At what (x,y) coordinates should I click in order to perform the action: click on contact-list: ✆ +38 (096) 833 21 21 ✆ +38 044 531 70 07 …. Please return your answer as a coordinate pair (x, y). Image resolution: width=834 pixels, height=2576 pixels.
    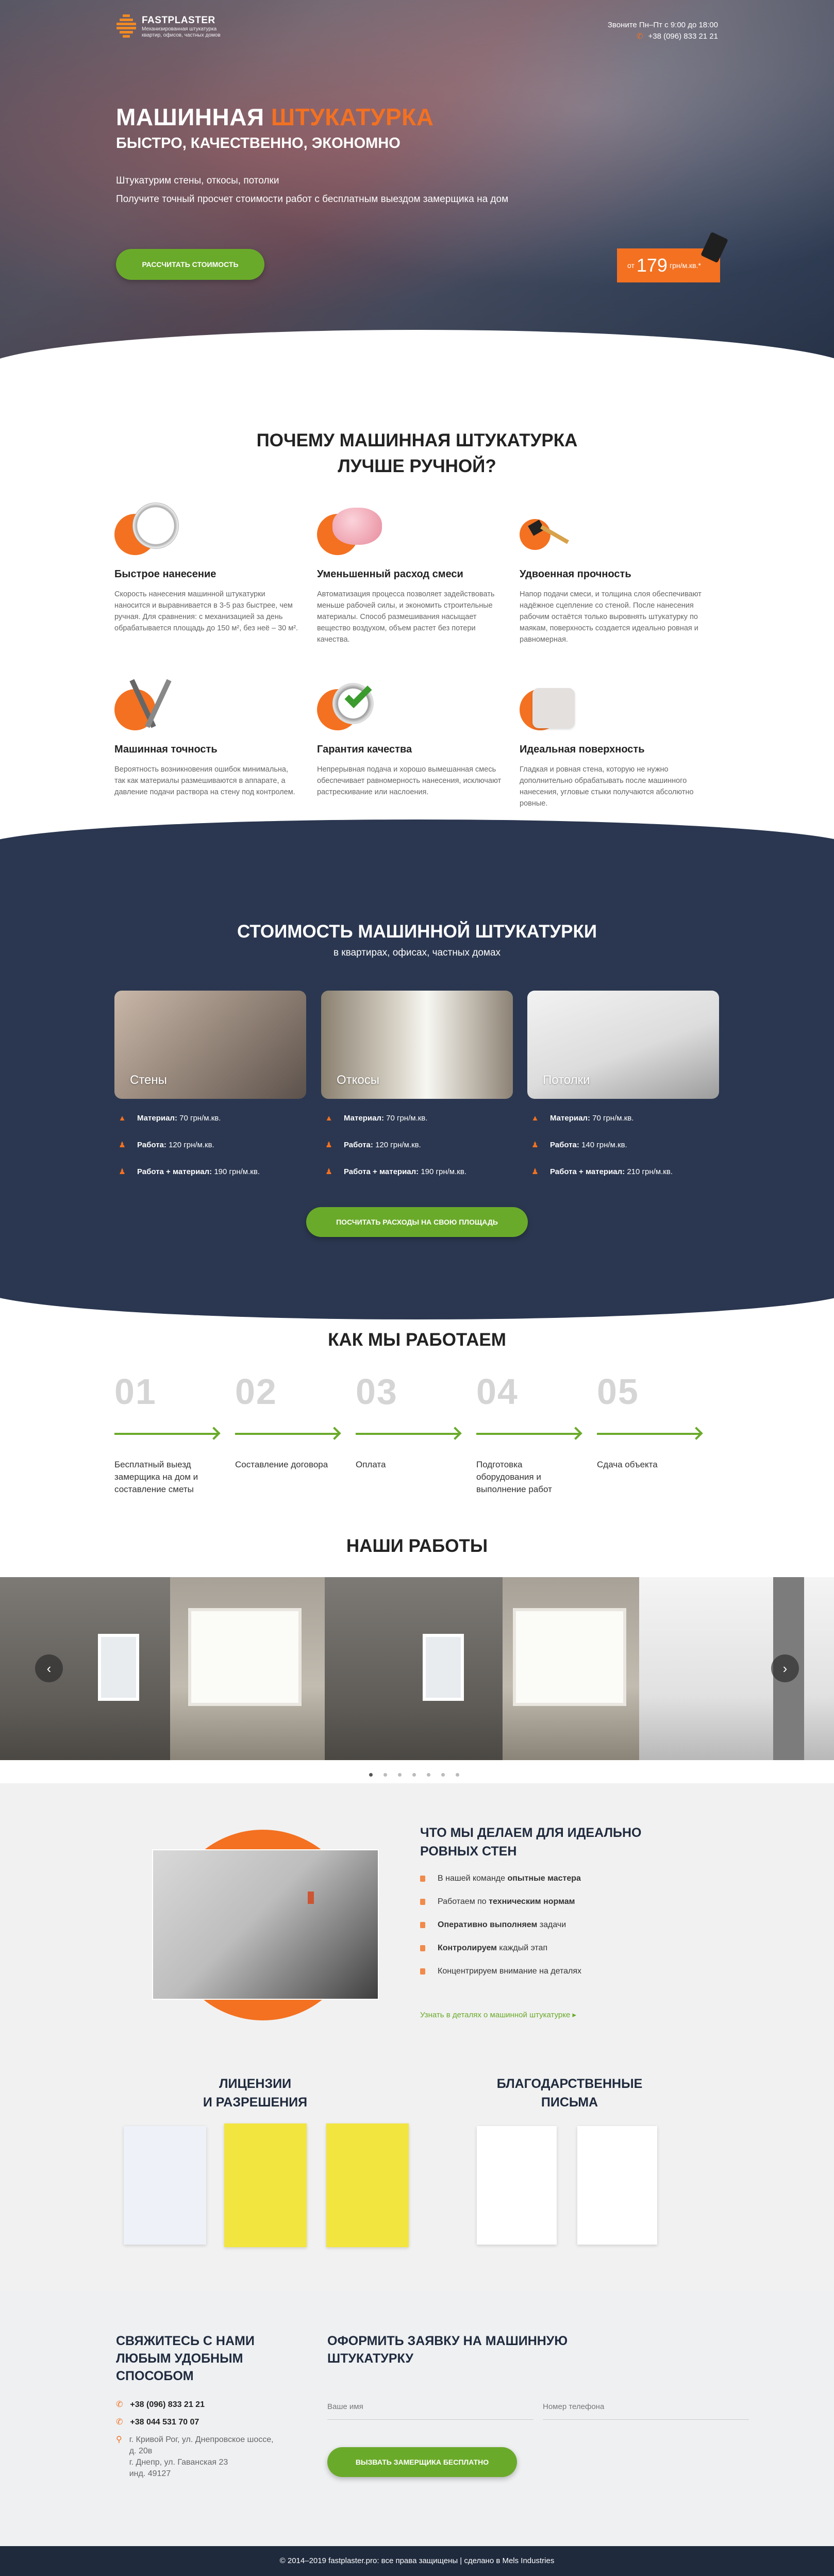
    Looking at the image, I should click on (198, 2442).